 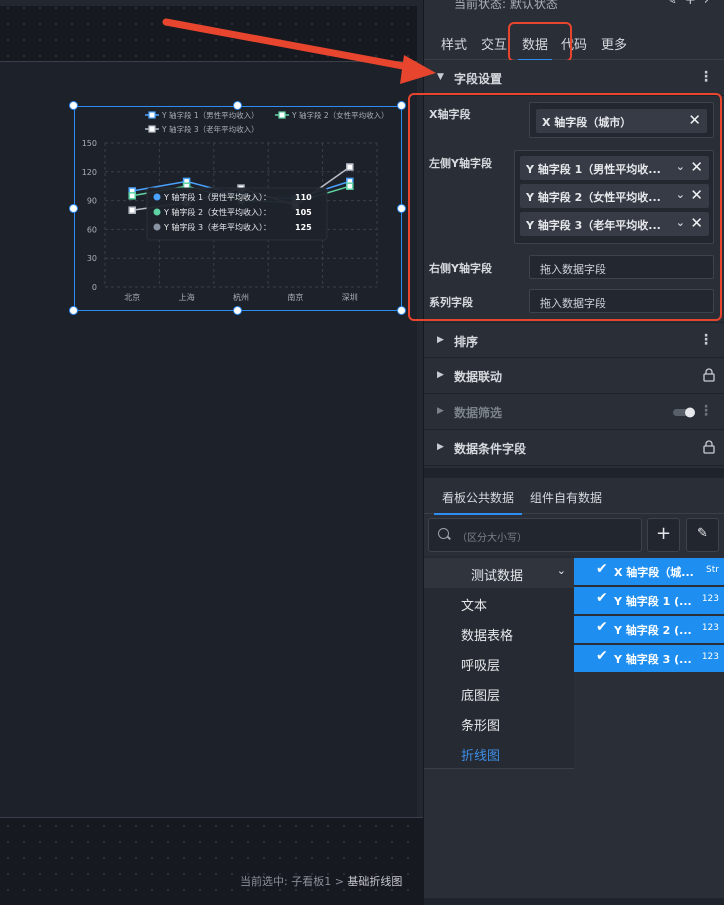 I want to click on tree-divider, so click(x=499, y=768).